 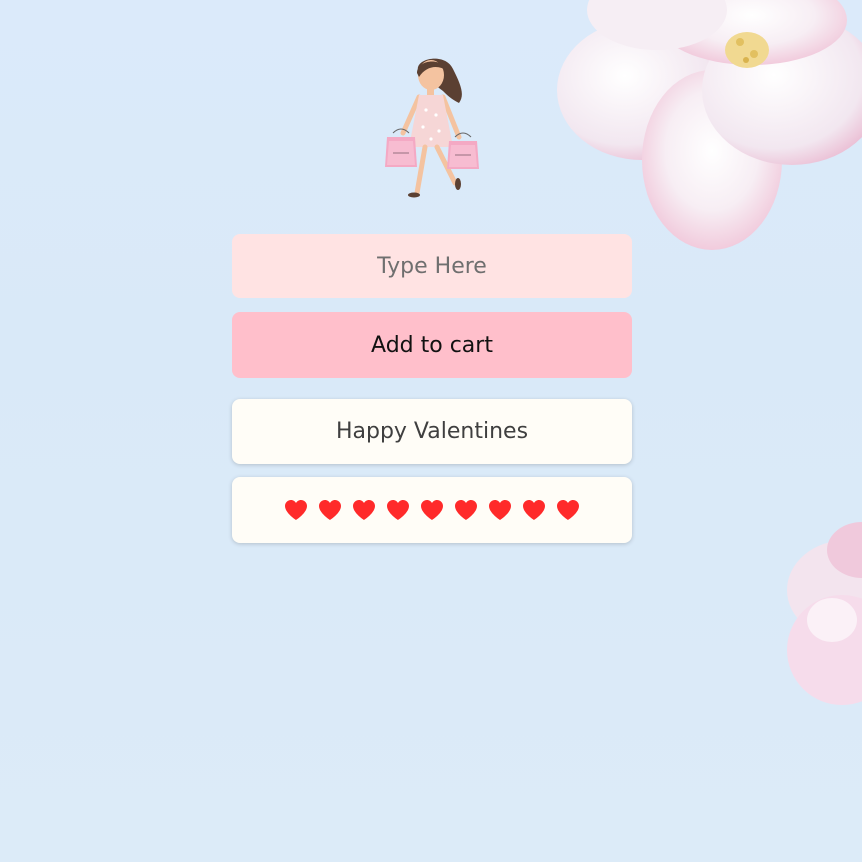 I want to click on message-text: Happy Valentines, so click(x=432, y=431).